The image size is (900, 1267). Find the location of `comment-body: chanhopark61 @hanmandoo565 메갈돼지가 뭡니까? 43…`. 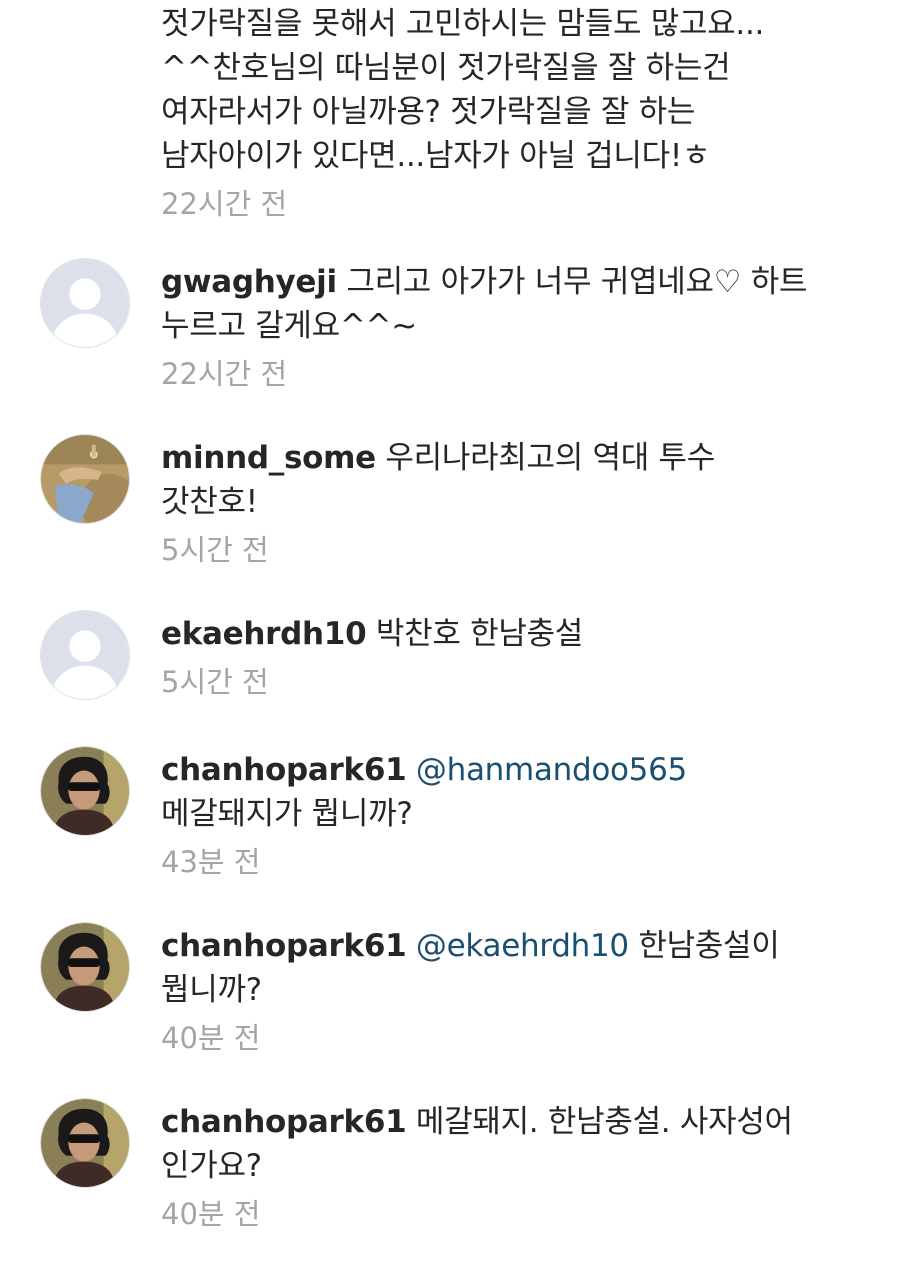

comment-body: chanhopark61 @hanmandoo565 메갈돼지가 뭡니까? 43… is located at coordinates (511, 815).